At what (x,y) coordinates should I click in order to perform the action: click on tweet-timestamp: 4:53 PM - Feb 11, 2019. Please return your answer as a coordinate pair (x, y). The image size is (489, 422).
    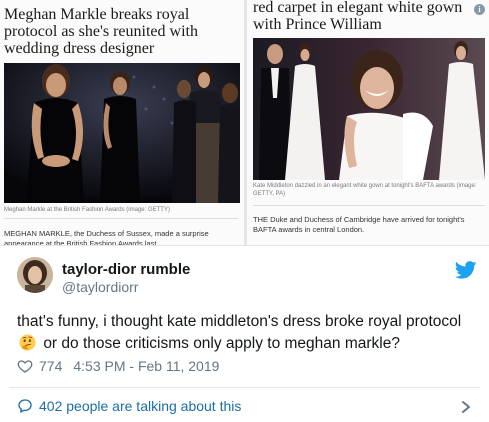
    Looking at the image, I should click on (146, 366).